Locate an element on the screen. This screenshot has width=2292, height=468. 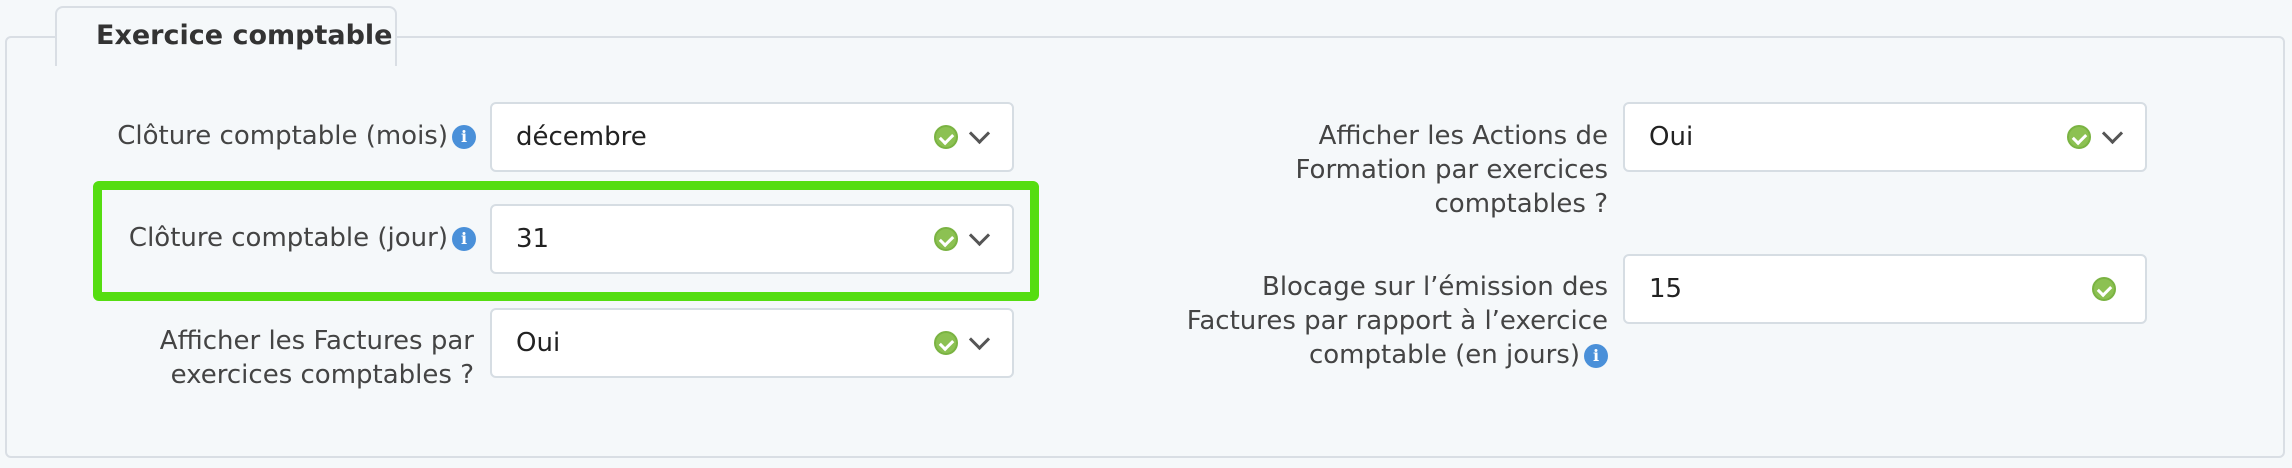
afficher-factures-value: Oui is located at coordinates (538, 343).